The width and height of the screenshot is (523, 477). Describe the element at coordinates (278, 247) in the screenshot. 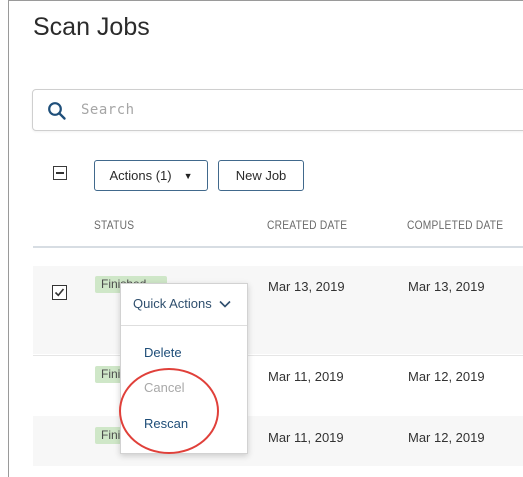

I see `header-divider` at that location.